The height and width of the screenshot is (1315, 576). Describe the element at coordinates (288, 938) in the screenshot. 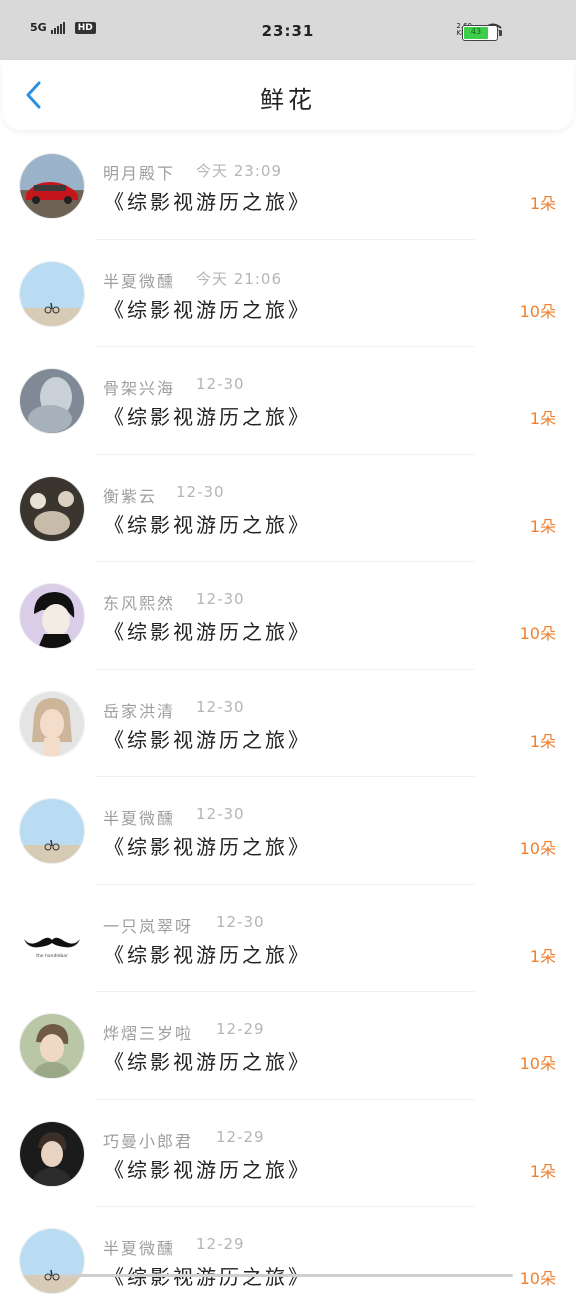

I see `list-item: the handlebar 一只岚翠呀 12-30 《综影视游历之旅》 1朵` at that location.